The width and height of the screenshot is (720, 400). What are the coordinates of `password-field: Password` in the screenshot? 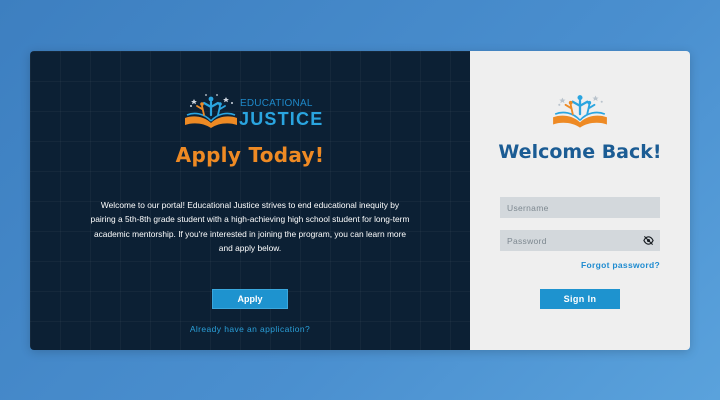 It's located at (580, 240).